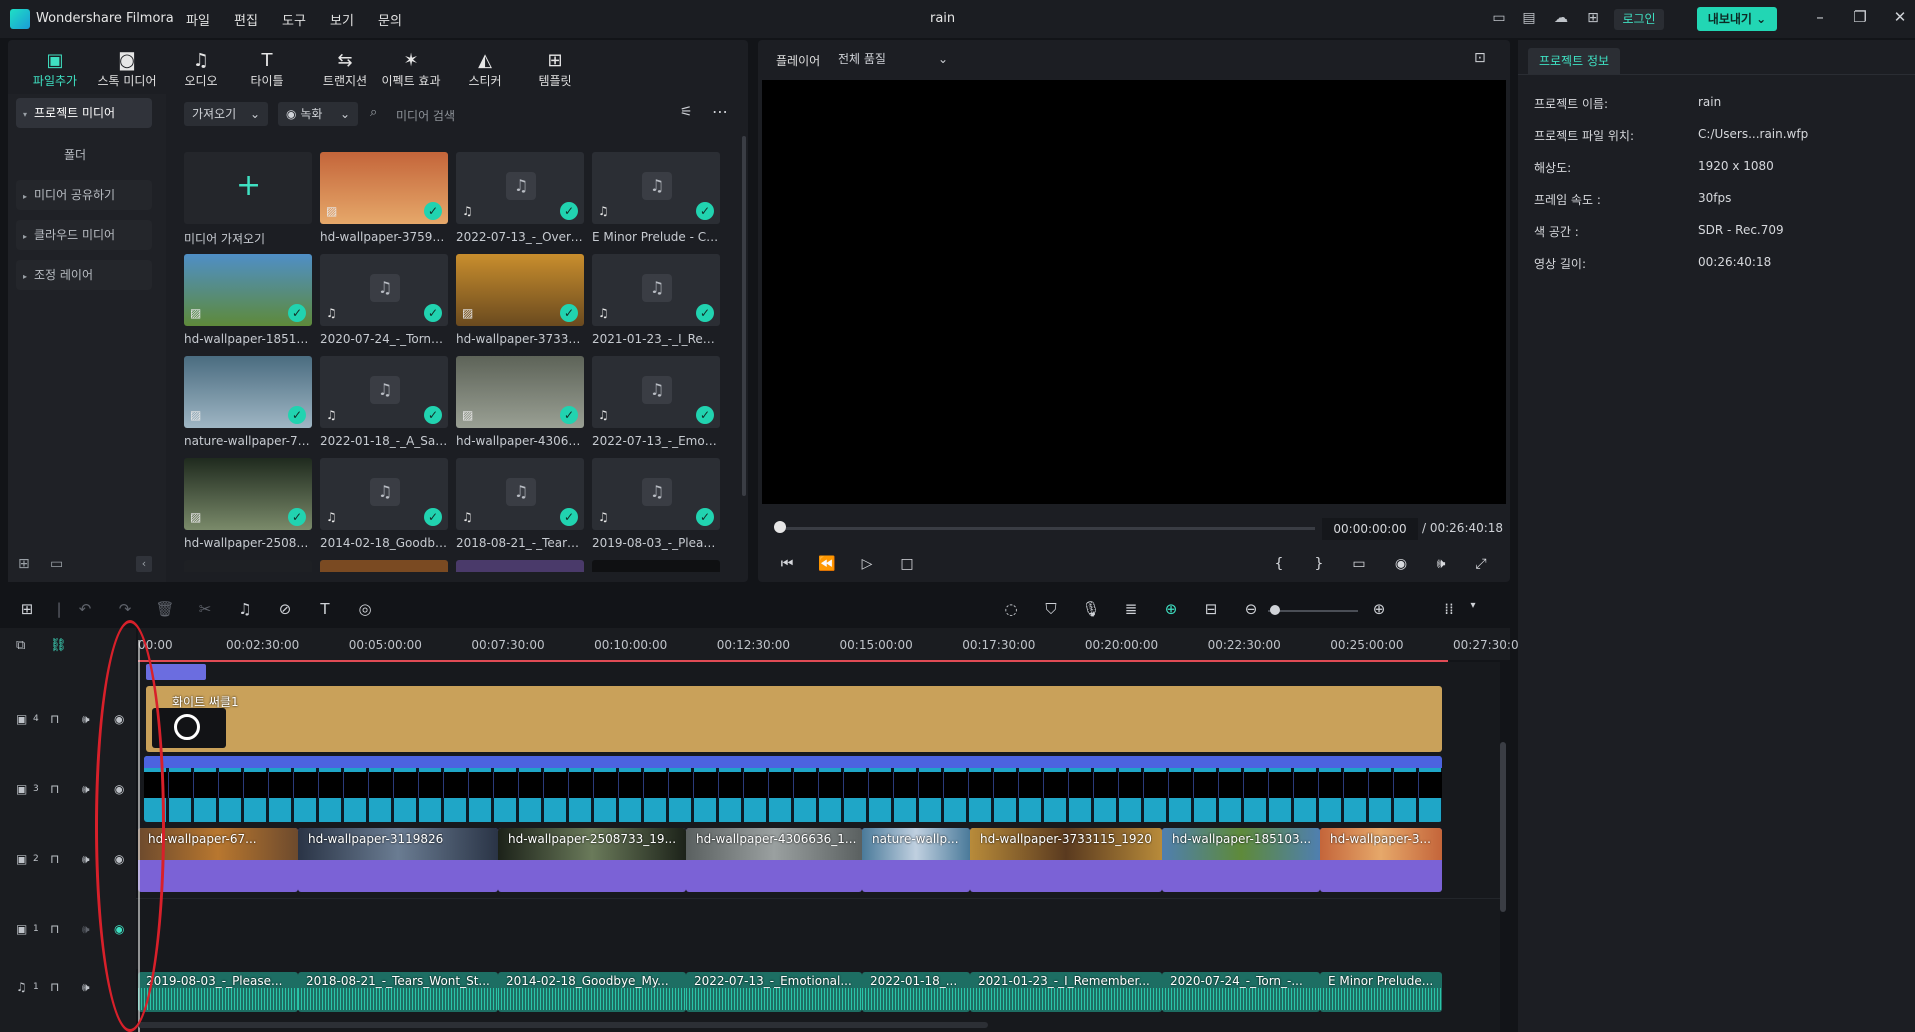 The image size is (1915, 1032). What do you see at coordinates (198, 19) in the screenshot?
I see `menu-file: 파일` at bounding box center [198, 19].